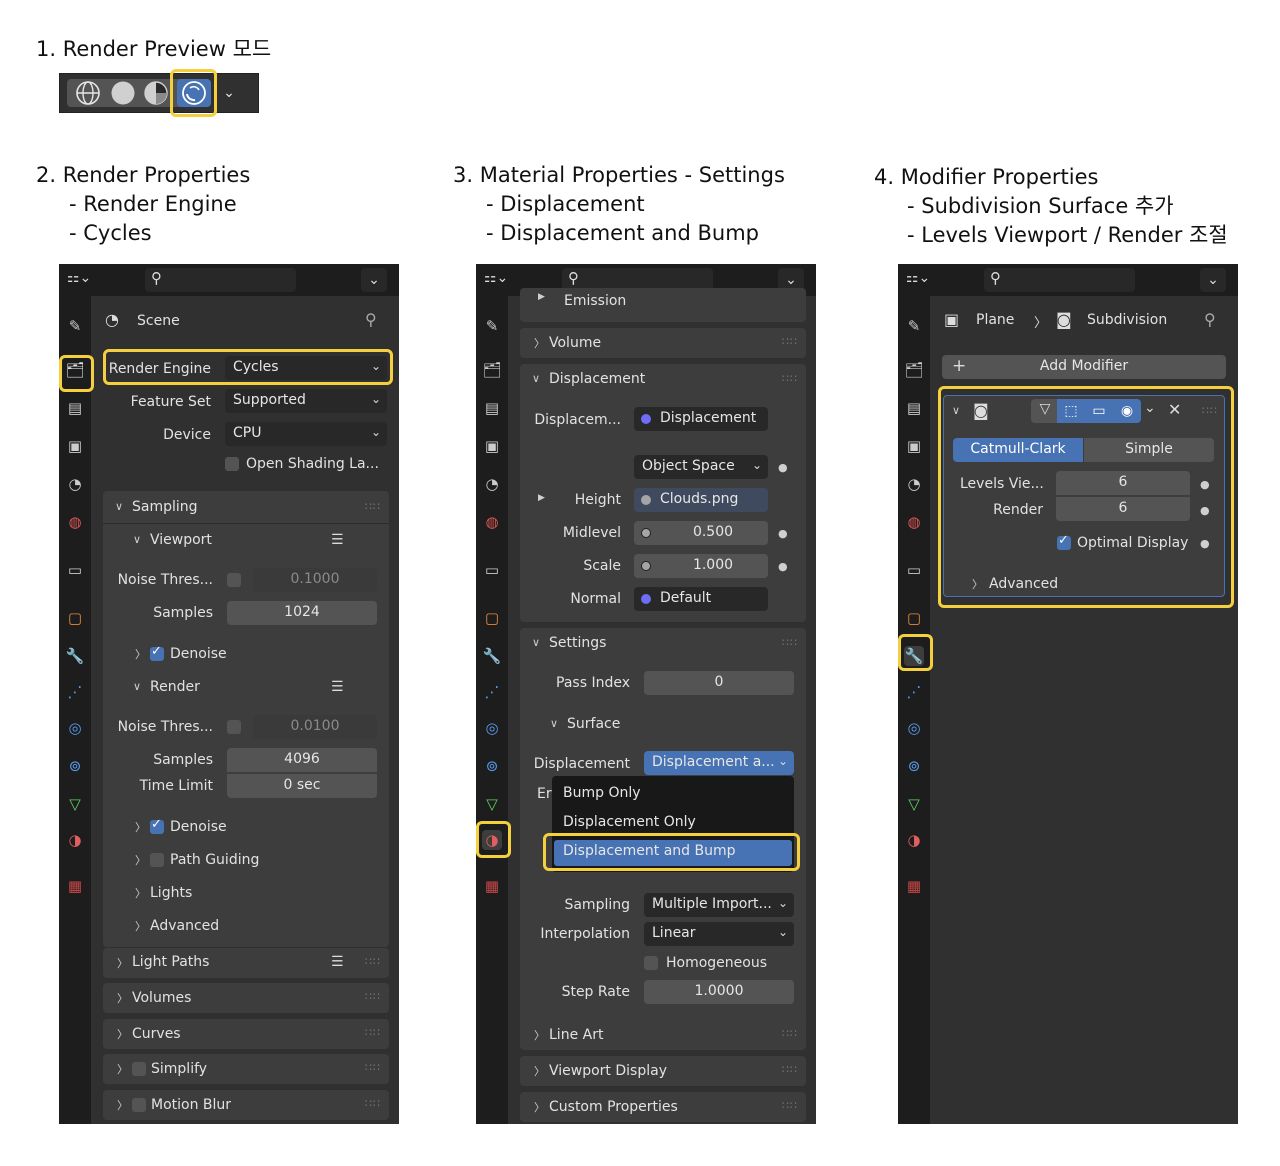 Image resolution: width=1280 pixels, height=1166 pixels. What do you see at coordinates (175, 687) in the screenshot?
I see `render-subheader: Render` at bounding box center [175, 687].